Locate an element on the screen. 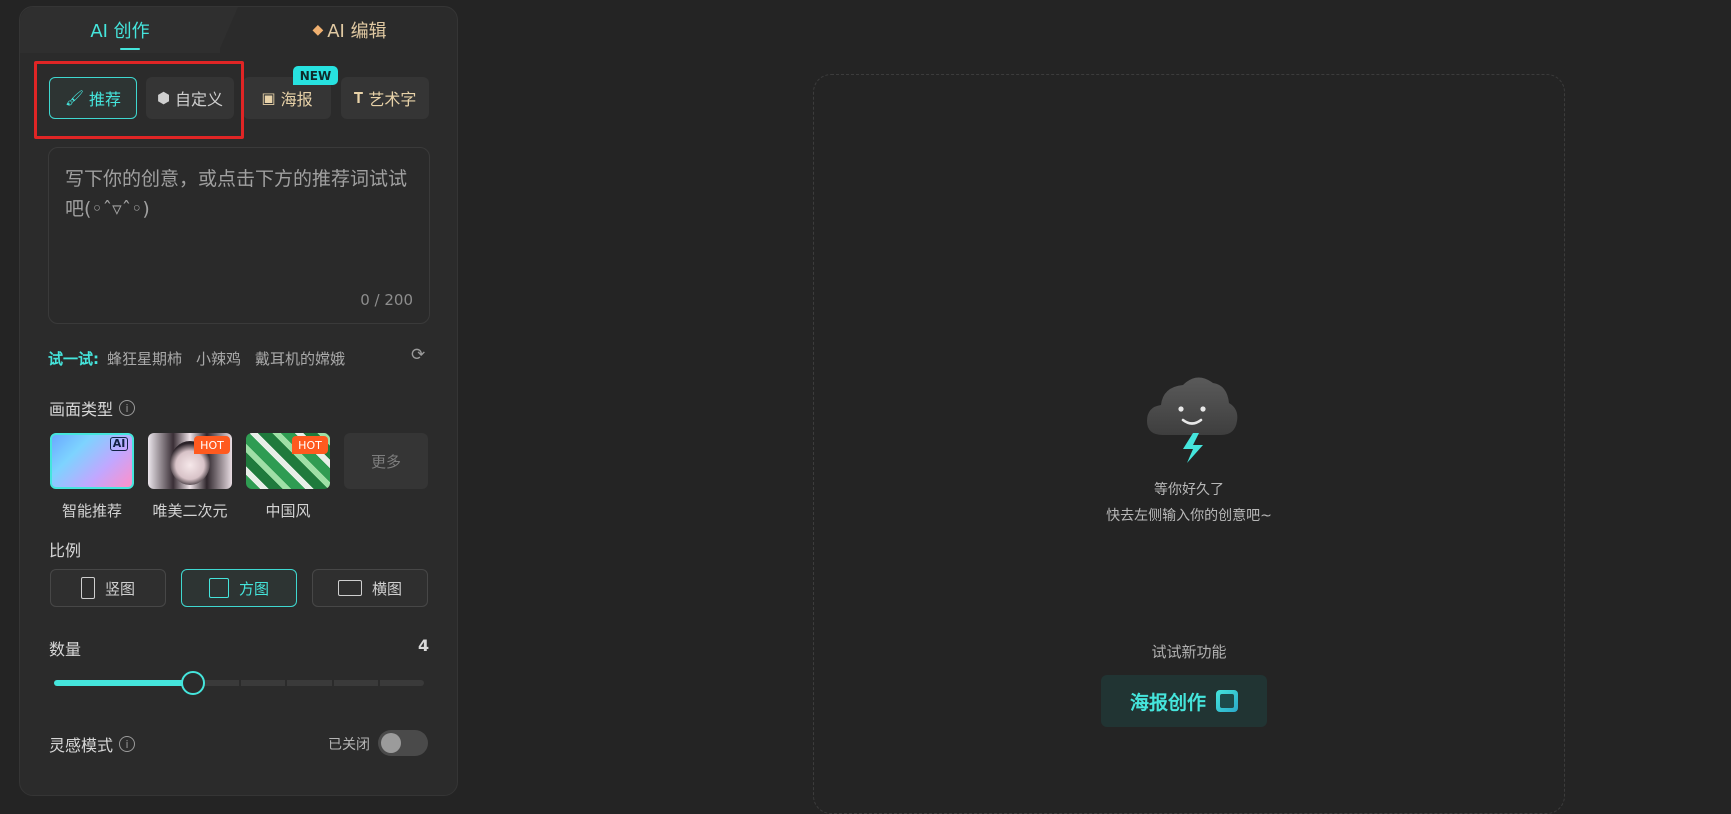 The height and width of the screenshot is (814, 1731). suggestion-row: 试一试: 蜂狂星期柿 小辣鸡 戴耳机的嫦娥 is located at coordinates (203, 358).